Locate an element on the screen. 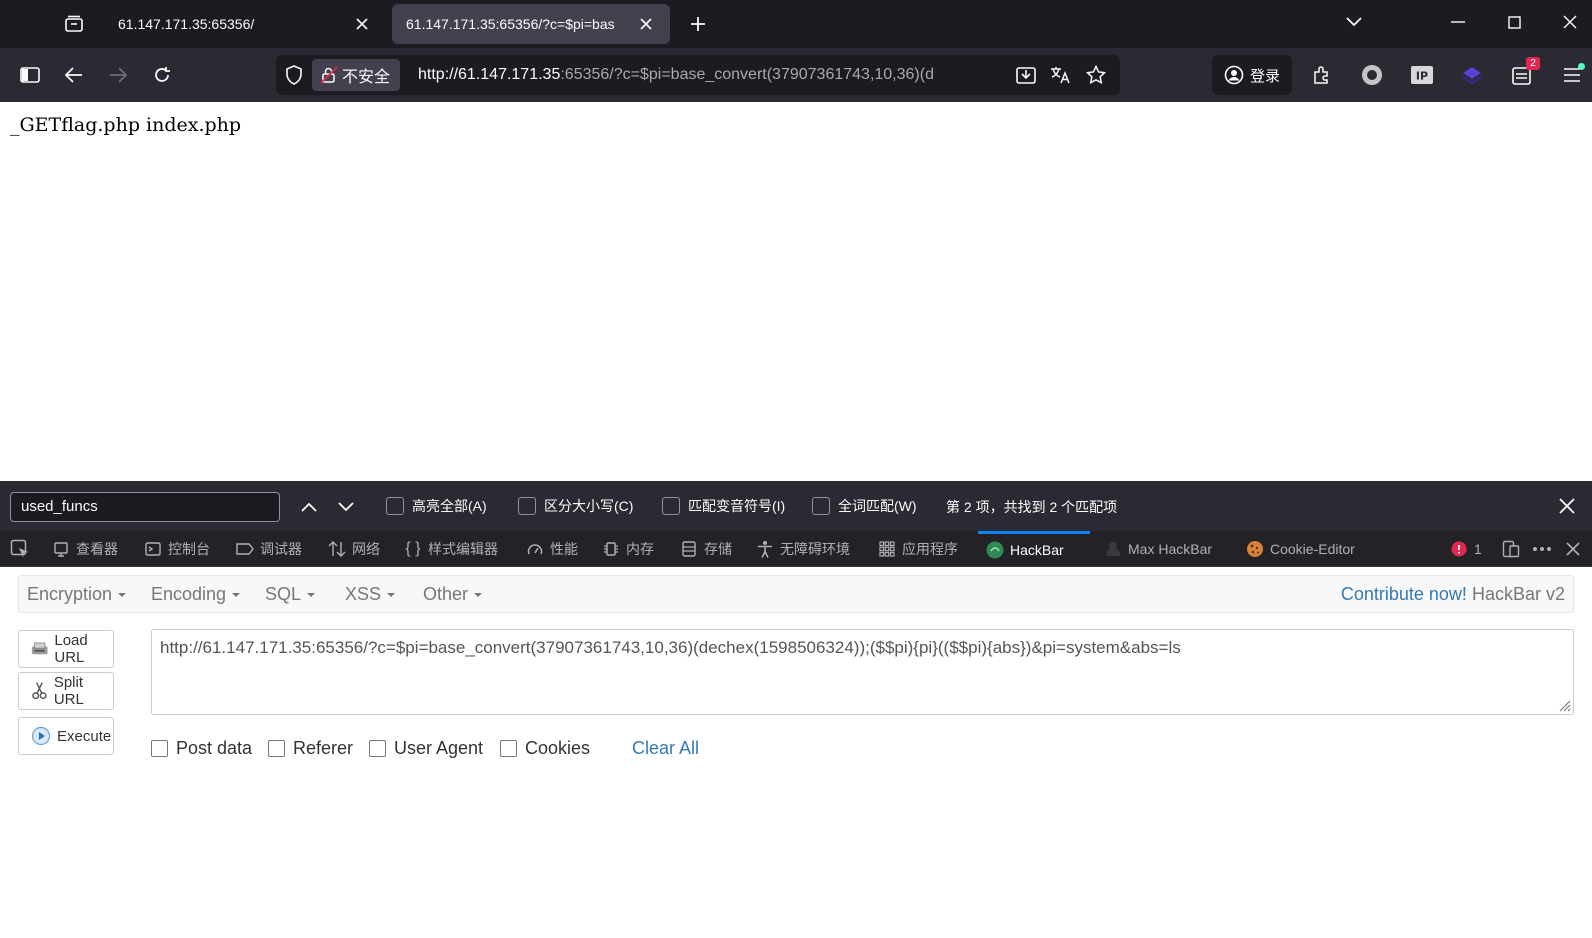 The width and height of the screenshot is (1592, 938). menu-encoding: Encoding is located at coordinates (196, 594).